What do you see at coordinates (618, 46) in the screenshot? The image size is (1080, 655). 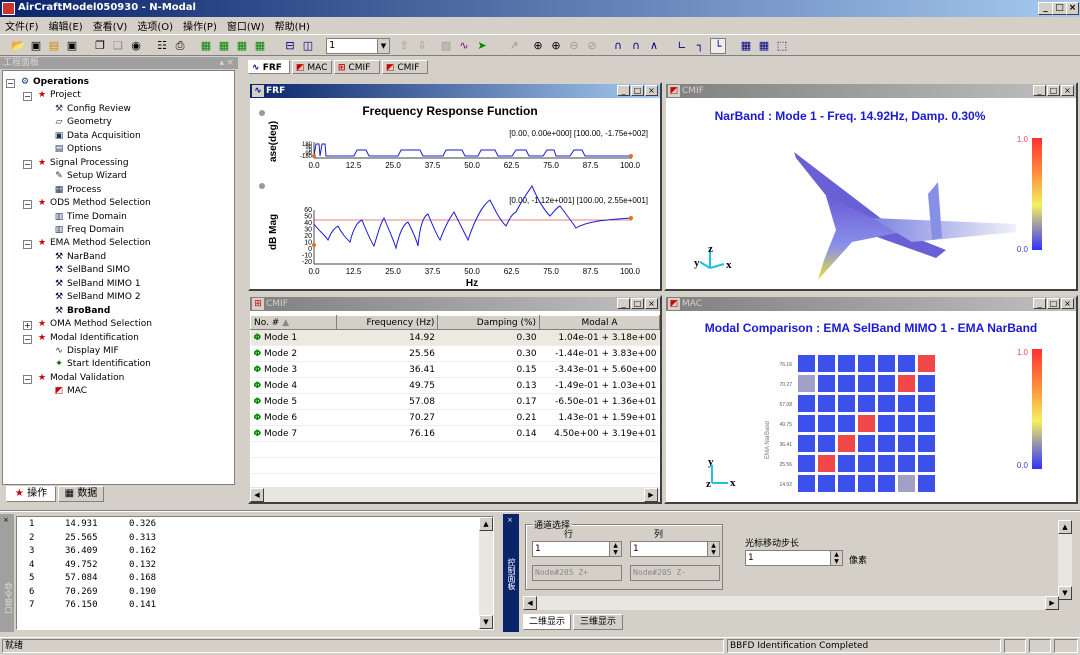 I see `peak-pick-icon: ∩` at bounding box center [618, 46].